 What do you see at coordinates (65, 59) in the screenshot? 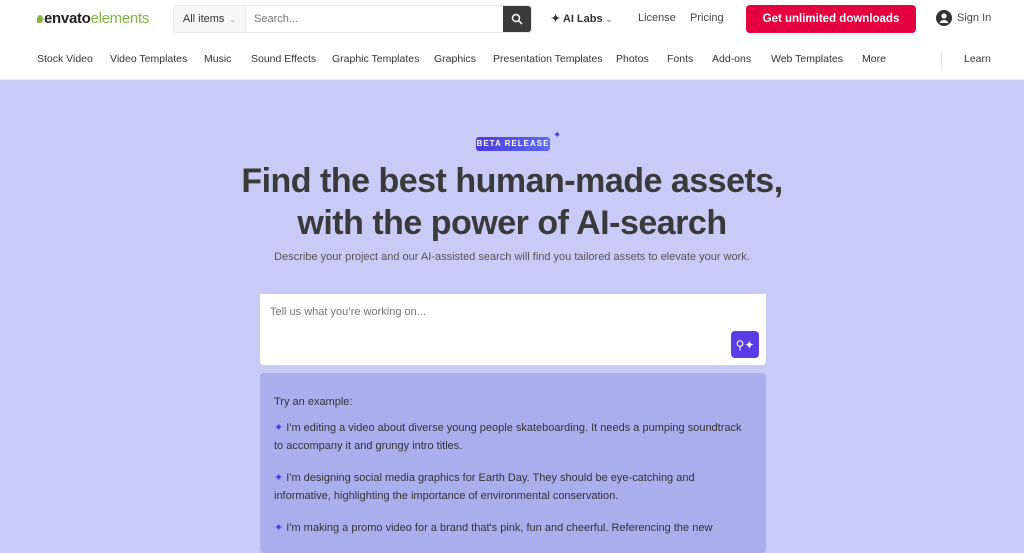
I see `nav-stock-video: Stock Video` at bounding box center [65, 59].